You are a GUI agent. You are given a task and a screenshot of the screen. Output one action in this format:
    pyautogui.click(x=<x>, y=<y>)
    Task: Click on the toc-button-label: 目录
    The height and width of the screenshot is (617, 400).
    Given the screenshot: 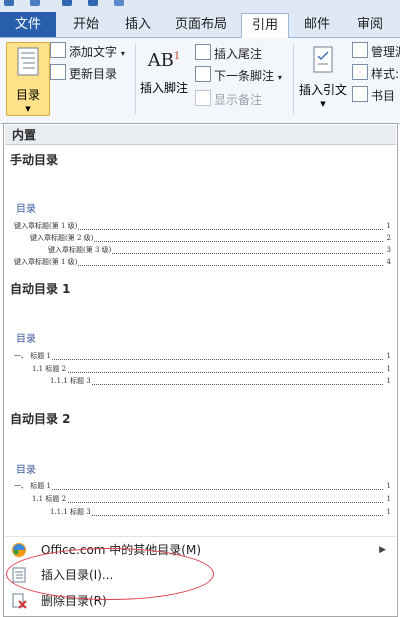 What is the action you would take?
    pyautogui.click(x=27, y=95)
    